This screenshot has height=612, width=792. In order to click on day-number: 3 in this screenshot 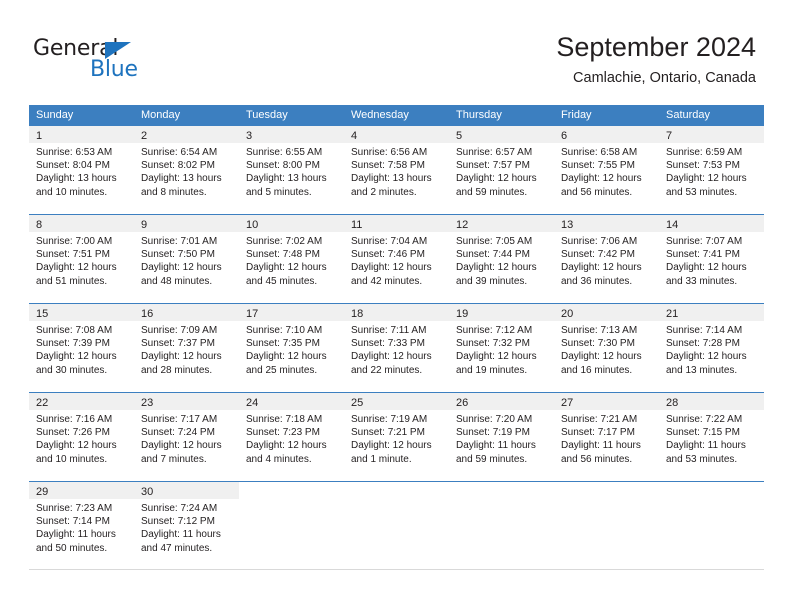, I will do `click(249, 136)`.